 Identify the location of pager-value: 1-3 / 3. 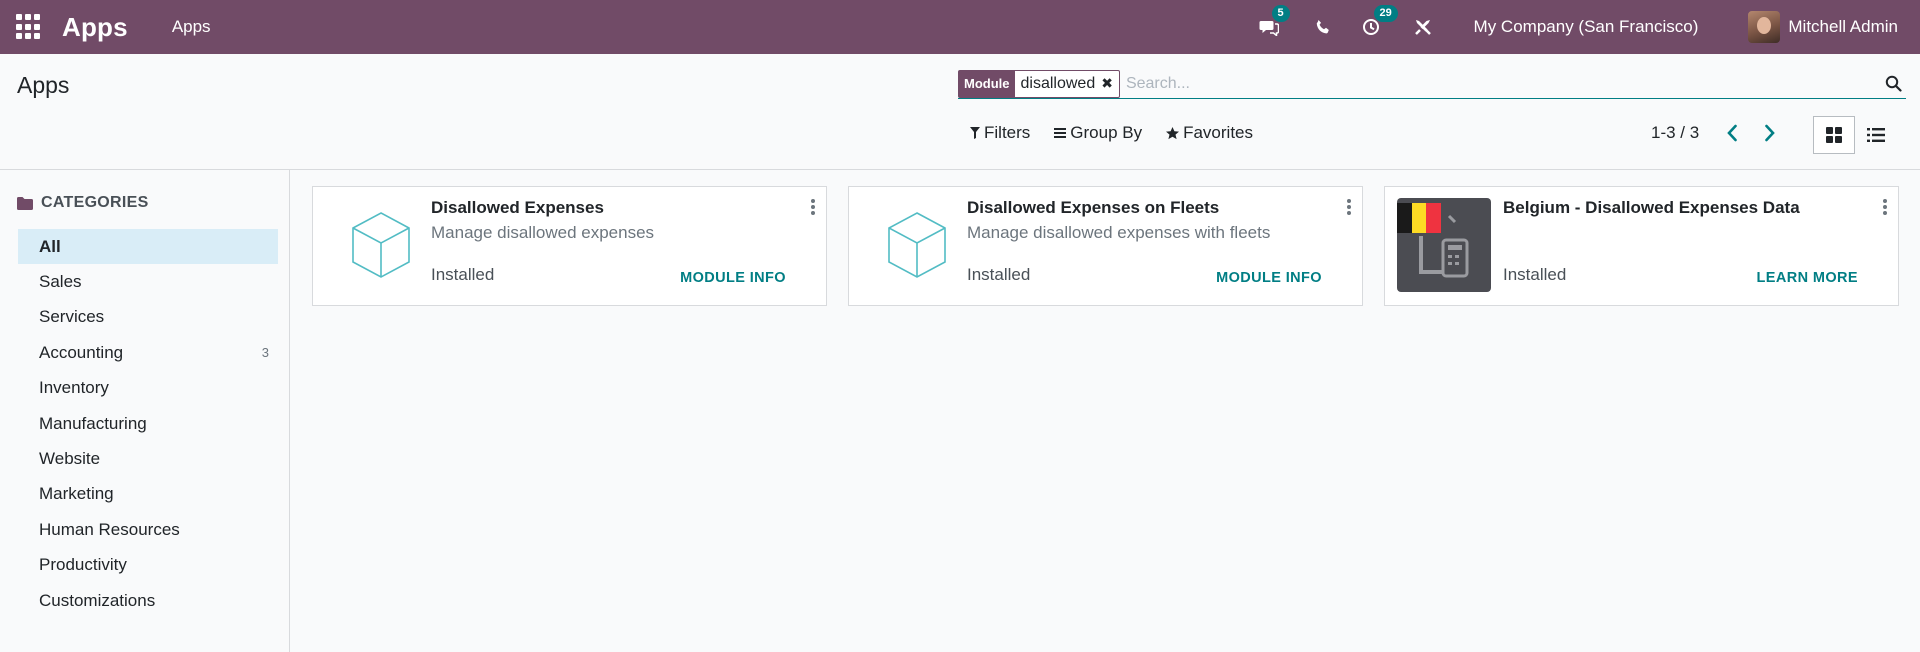
(1675, 133).